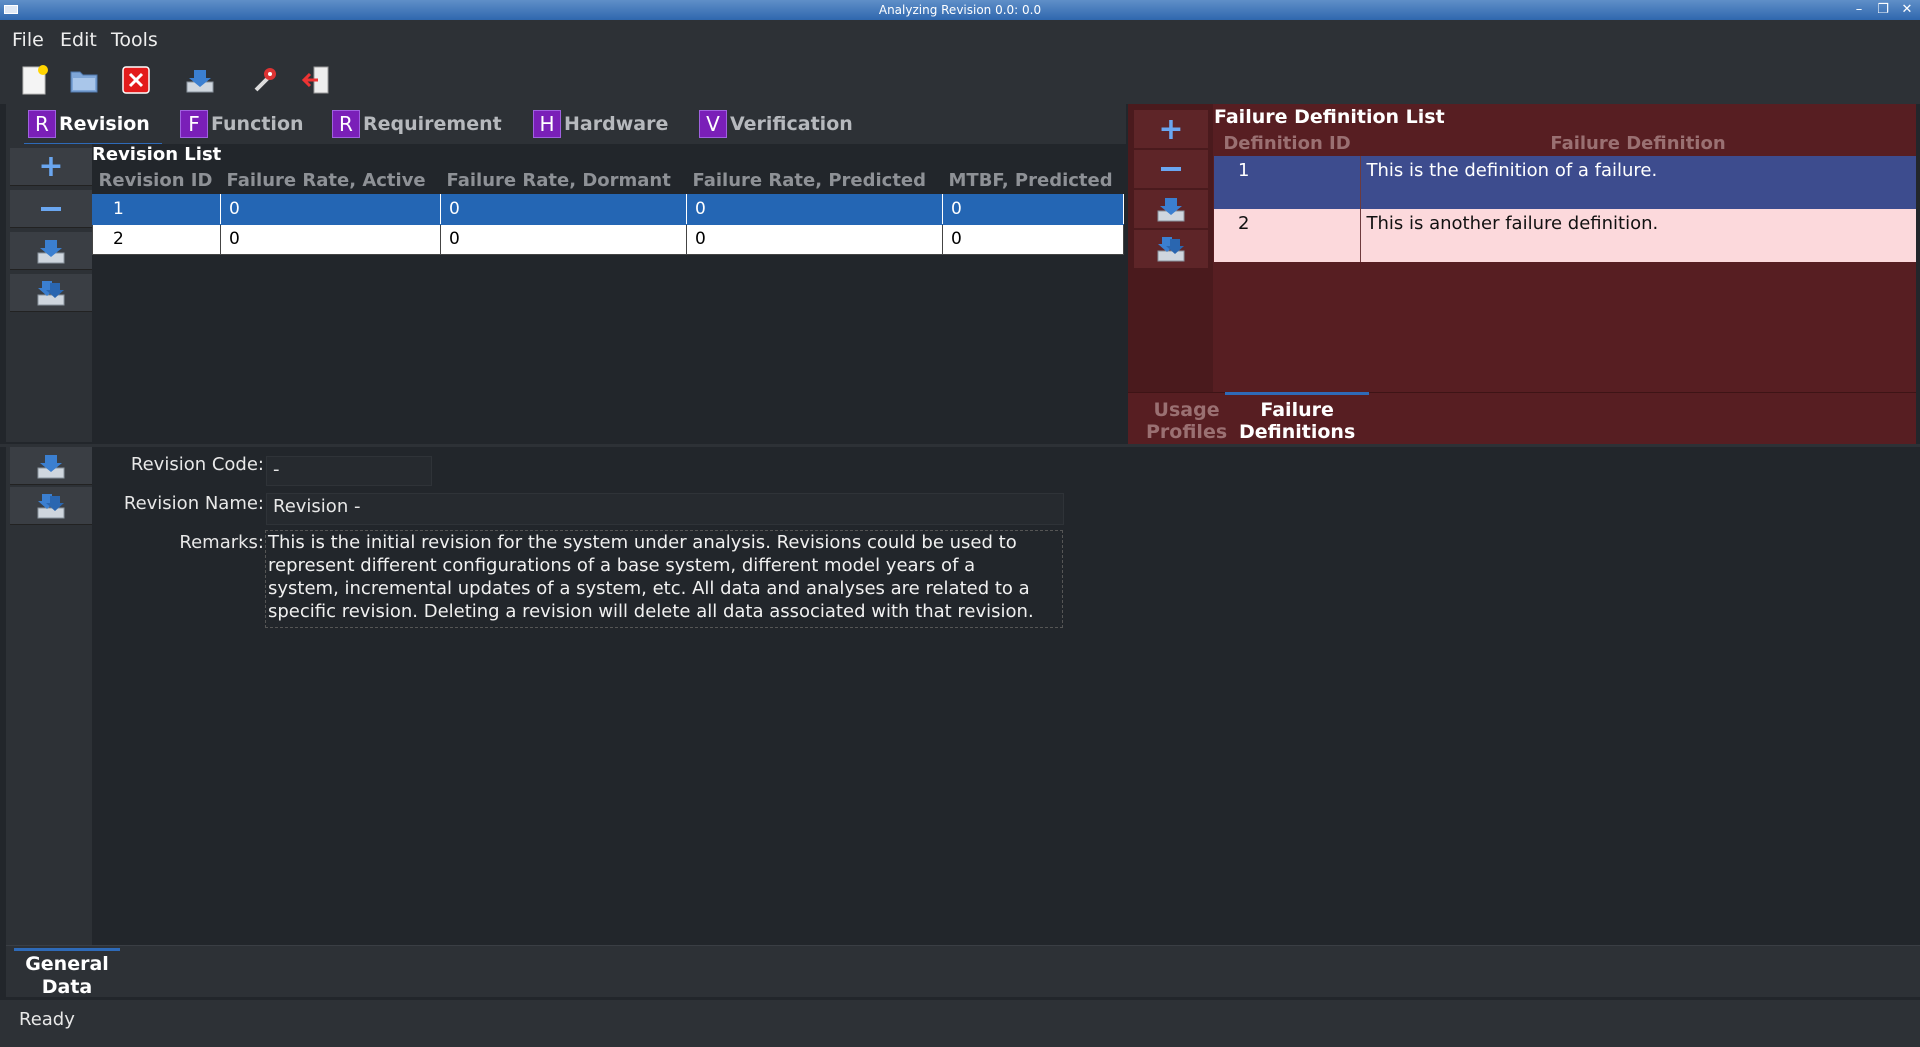  Describe the element at coordinates (1186, 410) in the screenshot. I see `tab-label-line: Usage` at that location.